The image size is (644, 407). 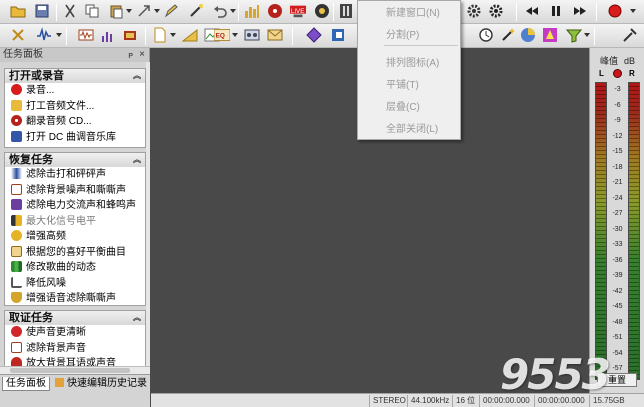 What do you see at coordinates (116, 11) in the screenshot?
I see `paste-icon` at bounding box center [116, 11].